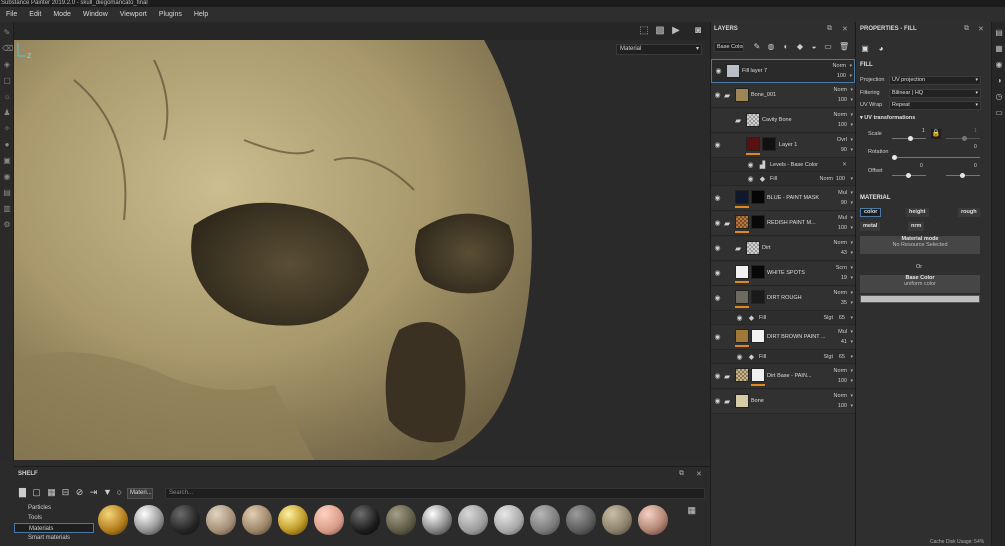 The image size is (1005, 546). Describe the element at coordinates (828, 47) in the screenshot. I see `add-folder-icon: ▭` at that location.